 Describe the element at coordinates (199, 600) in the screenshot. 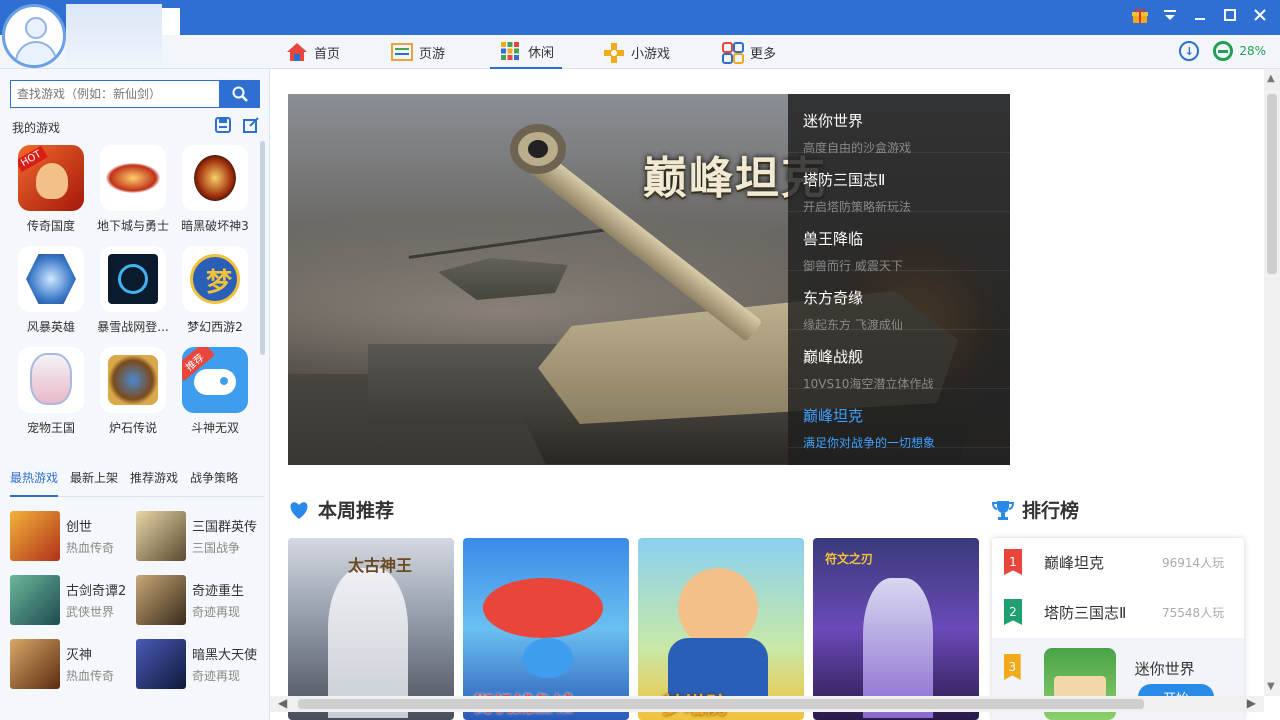

I see `hot-game-item: 奇迹重生 奇迹再现` at that location.